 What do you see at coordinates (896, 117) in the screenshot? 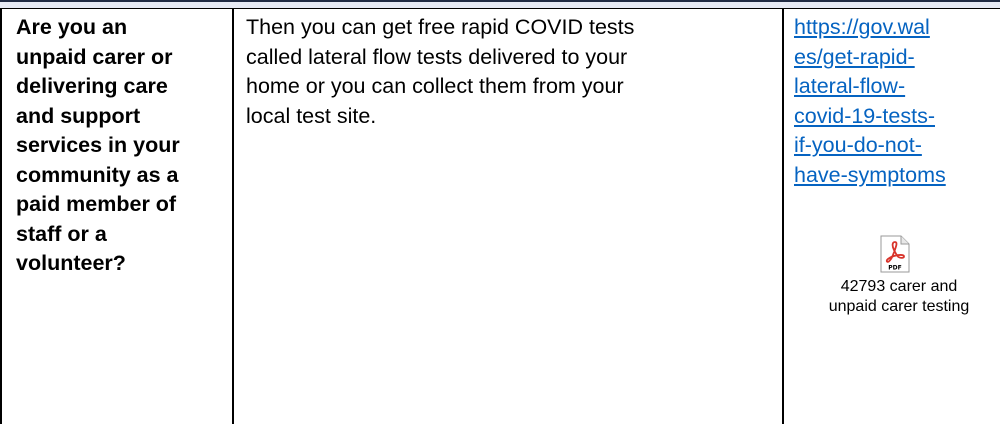
I see `link-line: covid-19-tests-` at bounding box center [896, 117].